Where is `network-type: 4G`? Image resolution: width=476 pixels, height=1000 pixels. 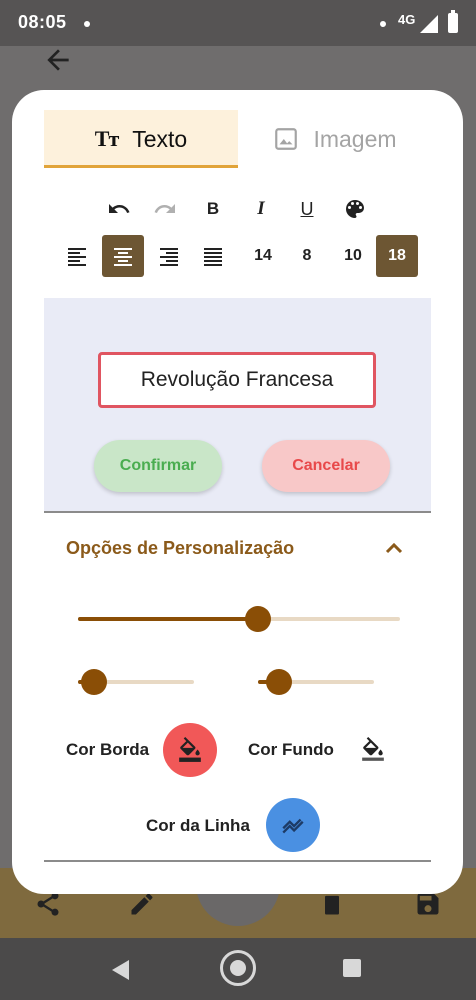
network-type: 4G is located at coordinates (407, 19).